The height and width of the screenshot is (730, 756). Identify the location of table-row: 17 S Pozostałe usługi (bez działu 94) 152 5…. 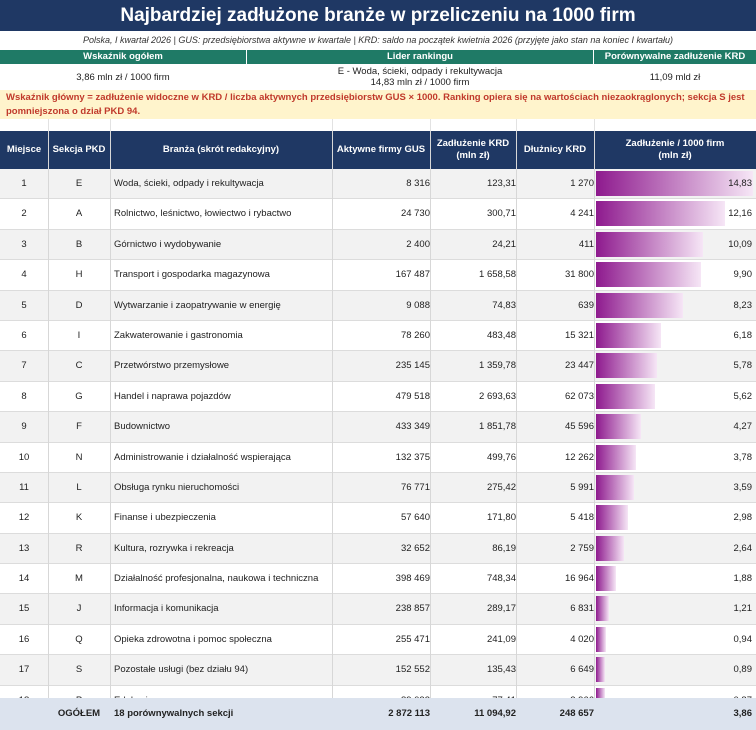
(378, 670).